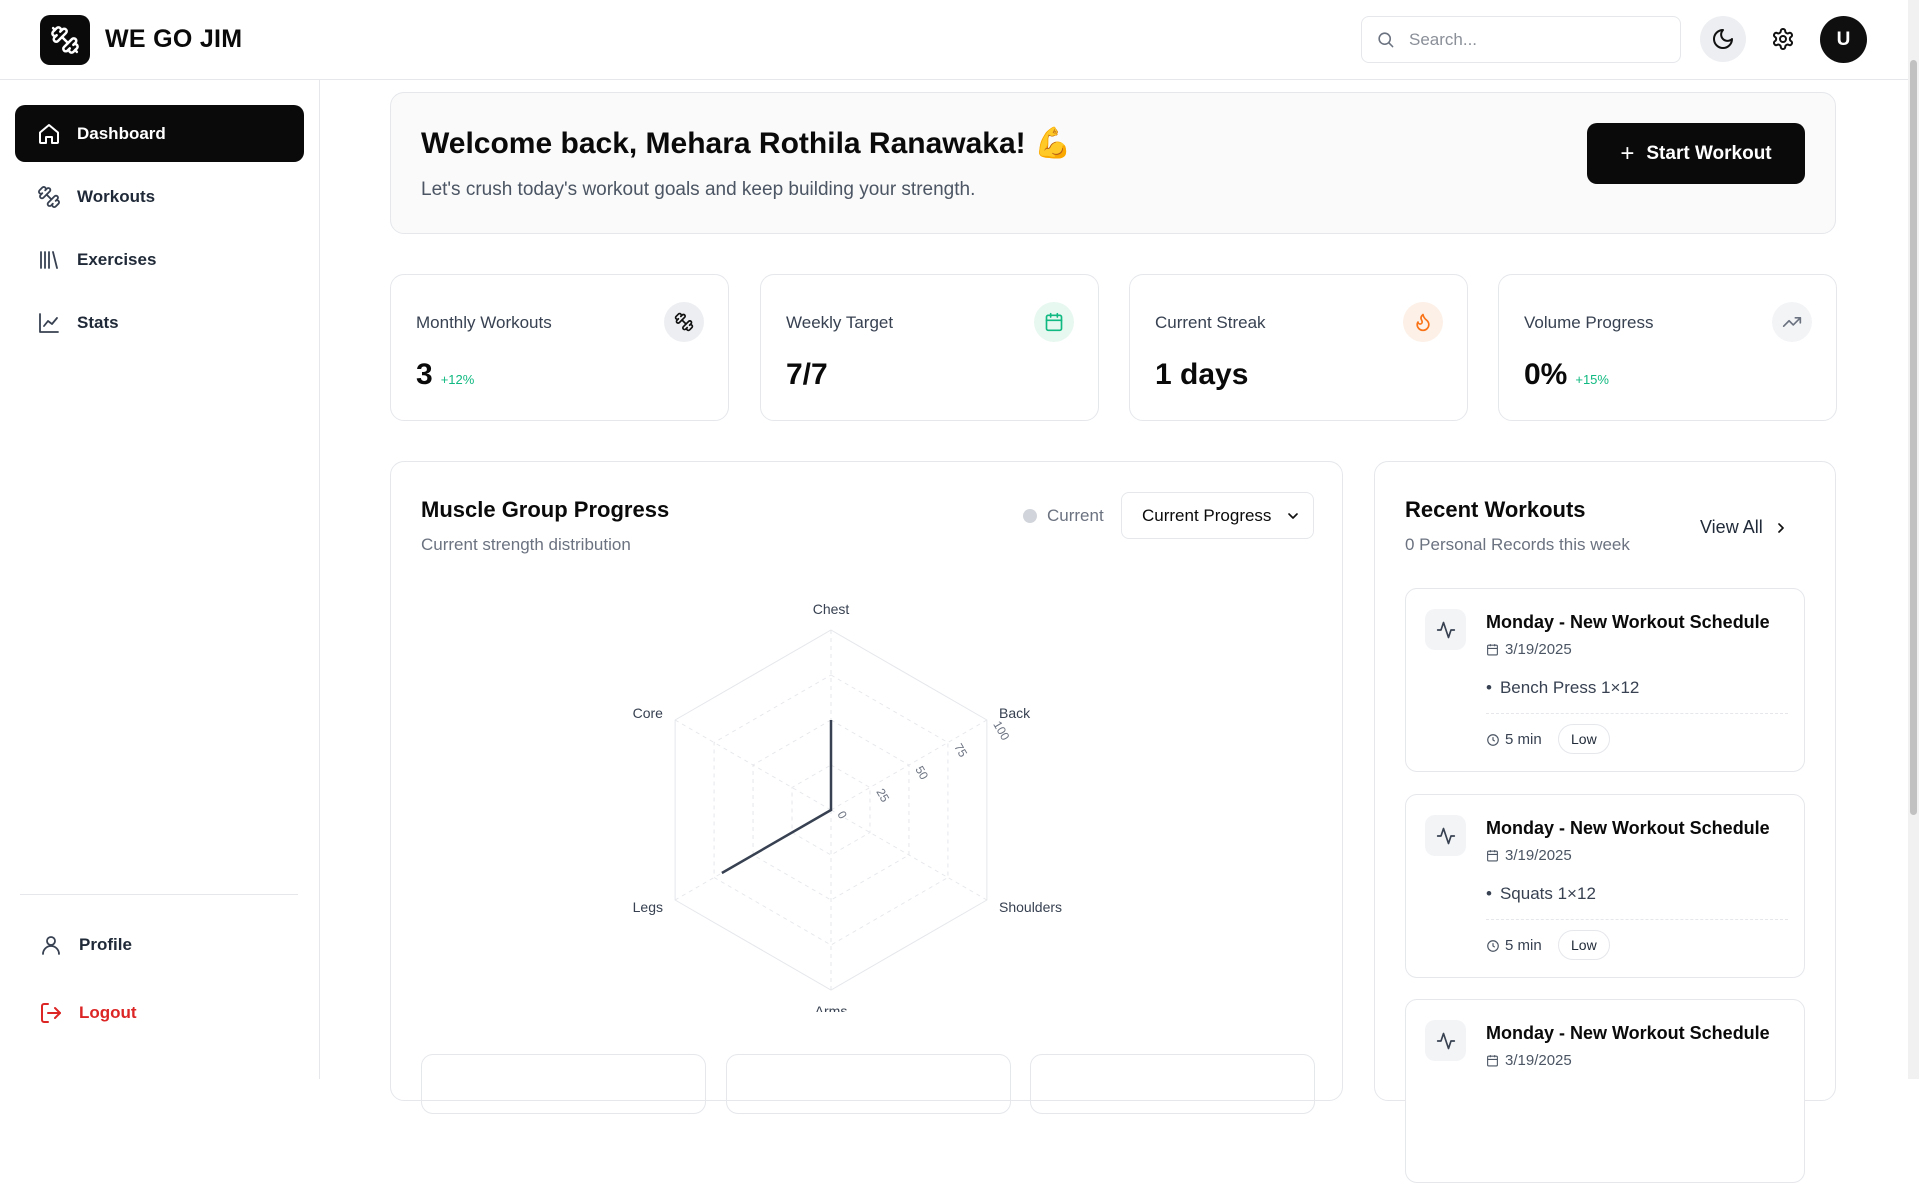 This screenshot has height=1183, width=1919. What do you see at coordinates (49, 134) in the screenshot?
I see `home-icon` at bounding box center [49, 134].